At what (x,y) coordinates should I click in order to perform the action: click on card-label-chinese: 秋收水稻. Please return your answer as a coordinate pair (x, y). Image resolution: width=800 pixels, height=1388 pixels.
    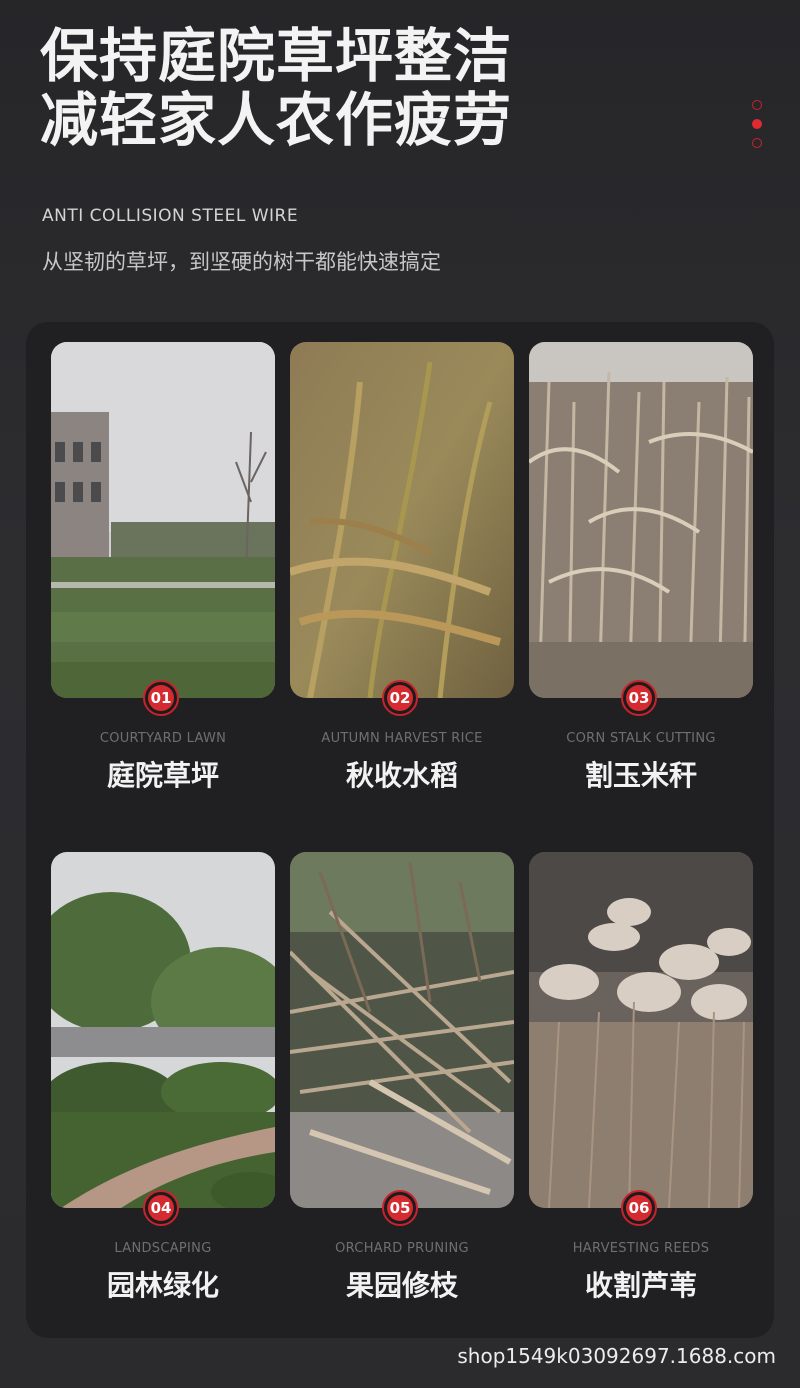
    Looking at the image, I should click on (401, 775).